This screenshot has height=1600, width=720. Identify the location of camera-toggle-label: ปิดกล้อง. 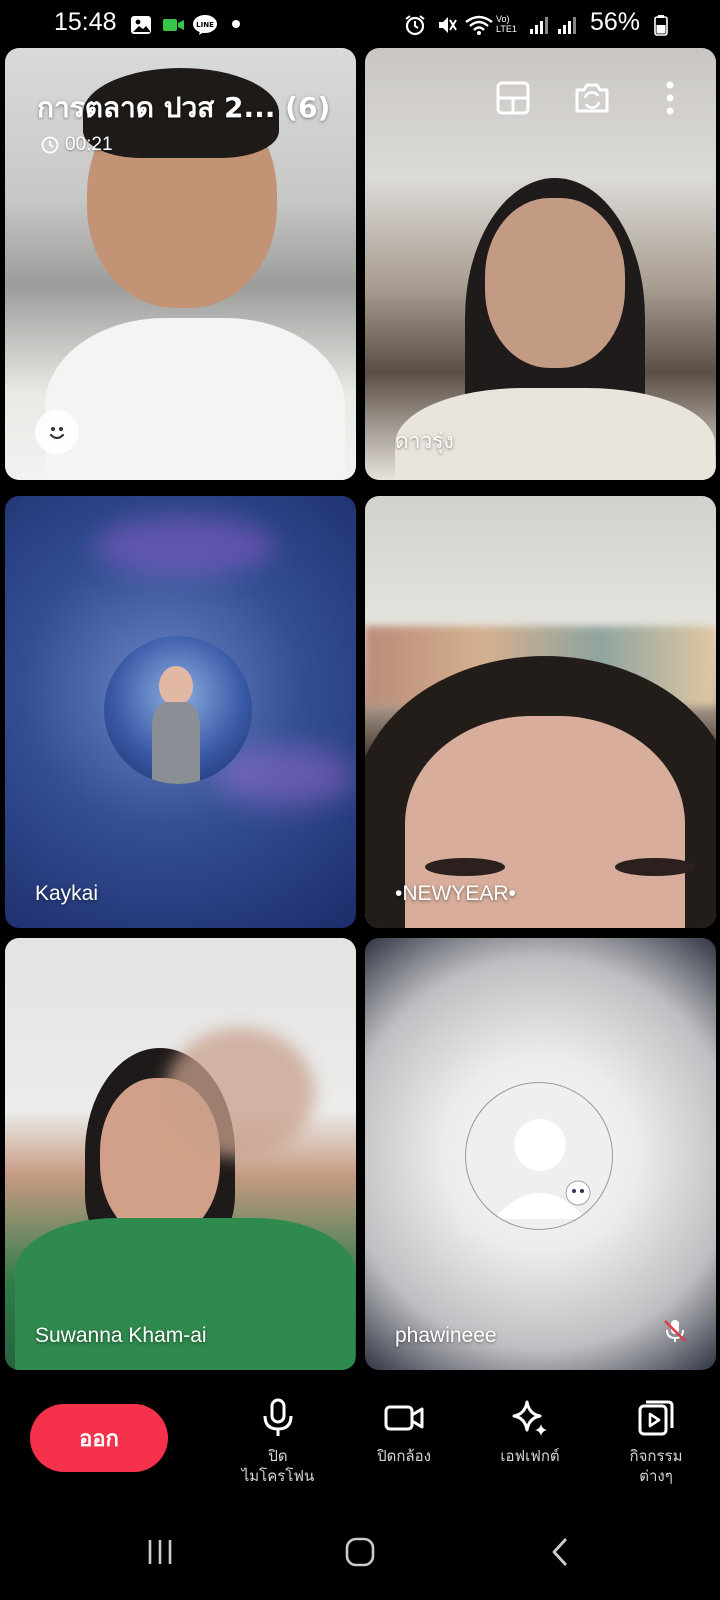
(404, 1456).